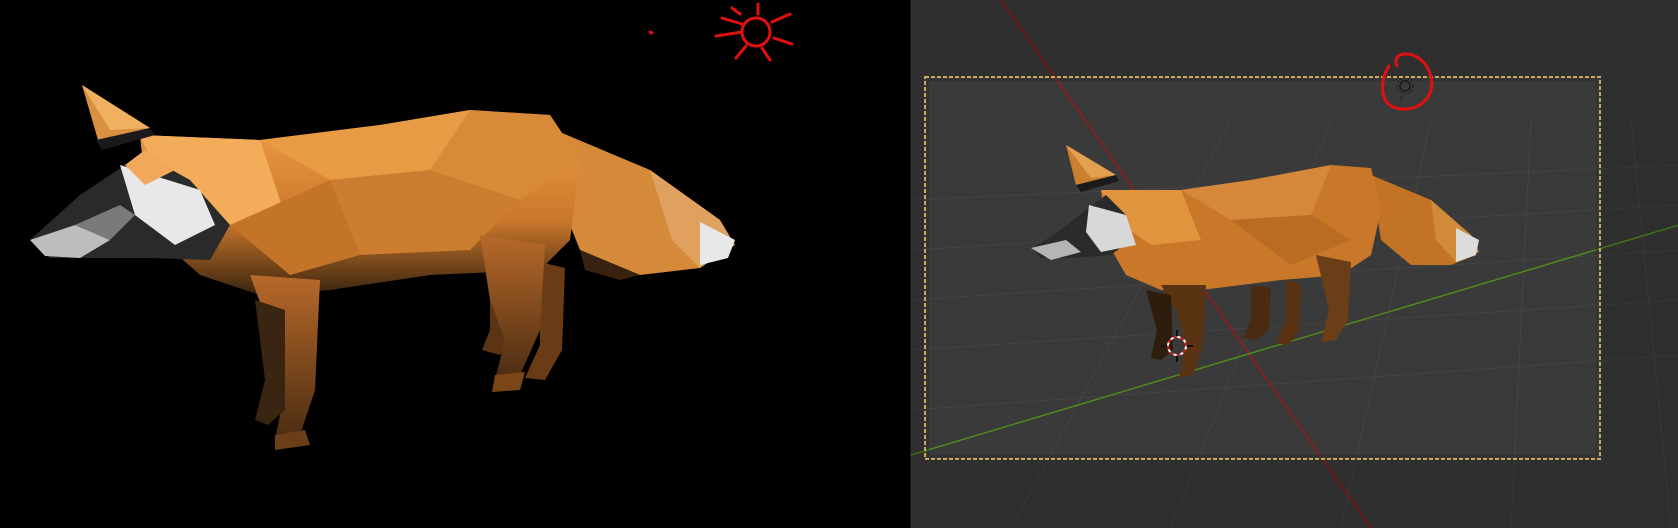 The width and height of the screenshot is (1678, 528). I want to click on light-icon, so click(1405, 89).